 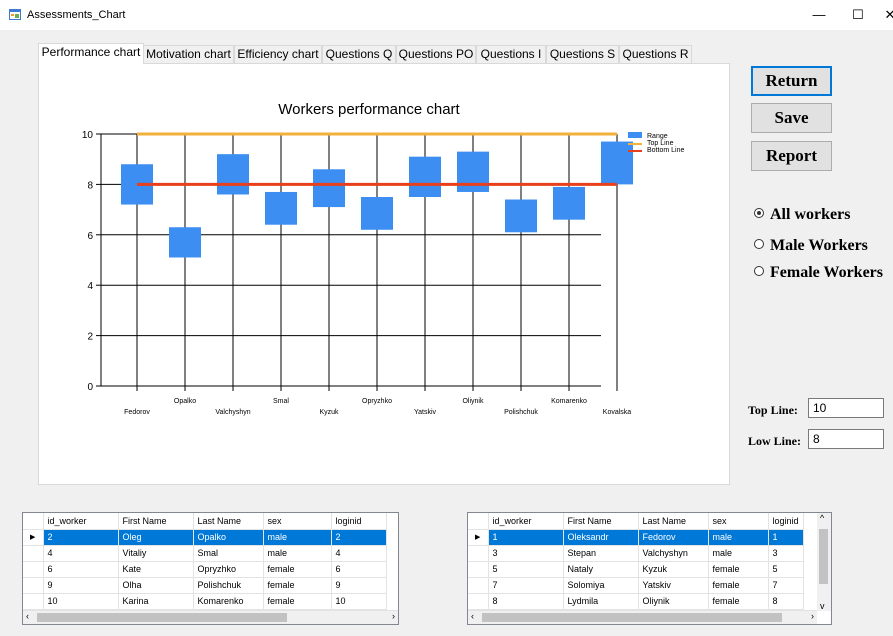 I want to click on table-row: 4 Vitaliy Smal male 4, so click(x=205, y=553).